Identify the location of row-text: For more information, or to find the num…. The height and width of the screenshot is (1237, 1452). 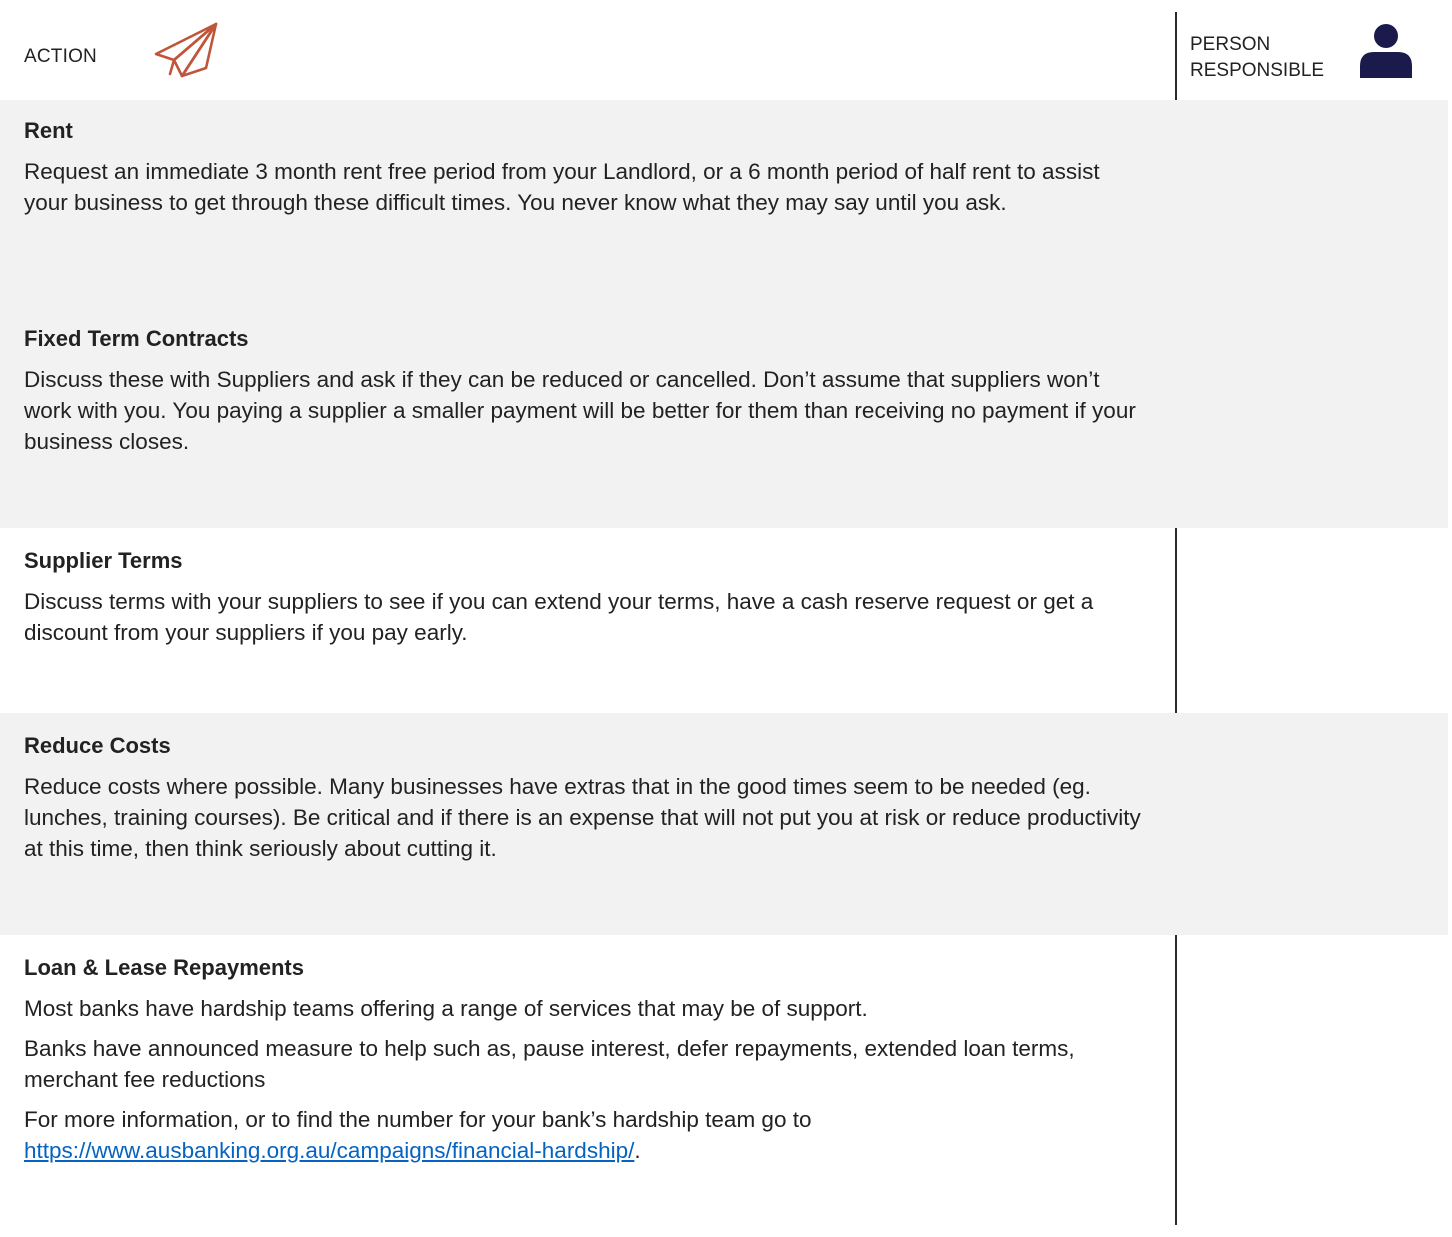
(418, 1119).